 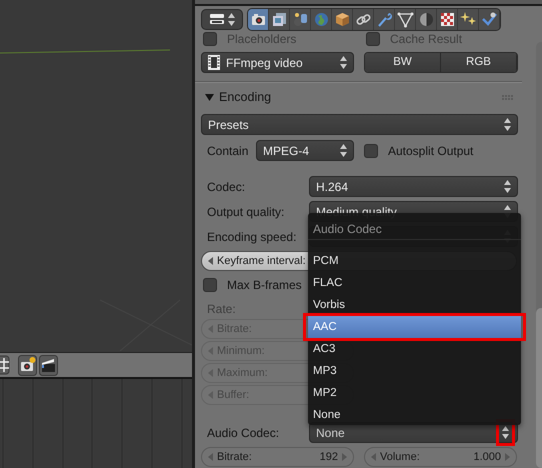 What do you see at coordinates (403, 62) in the screenshot?
I see `color-mode-button: BW` at bounding box center [403, 62].